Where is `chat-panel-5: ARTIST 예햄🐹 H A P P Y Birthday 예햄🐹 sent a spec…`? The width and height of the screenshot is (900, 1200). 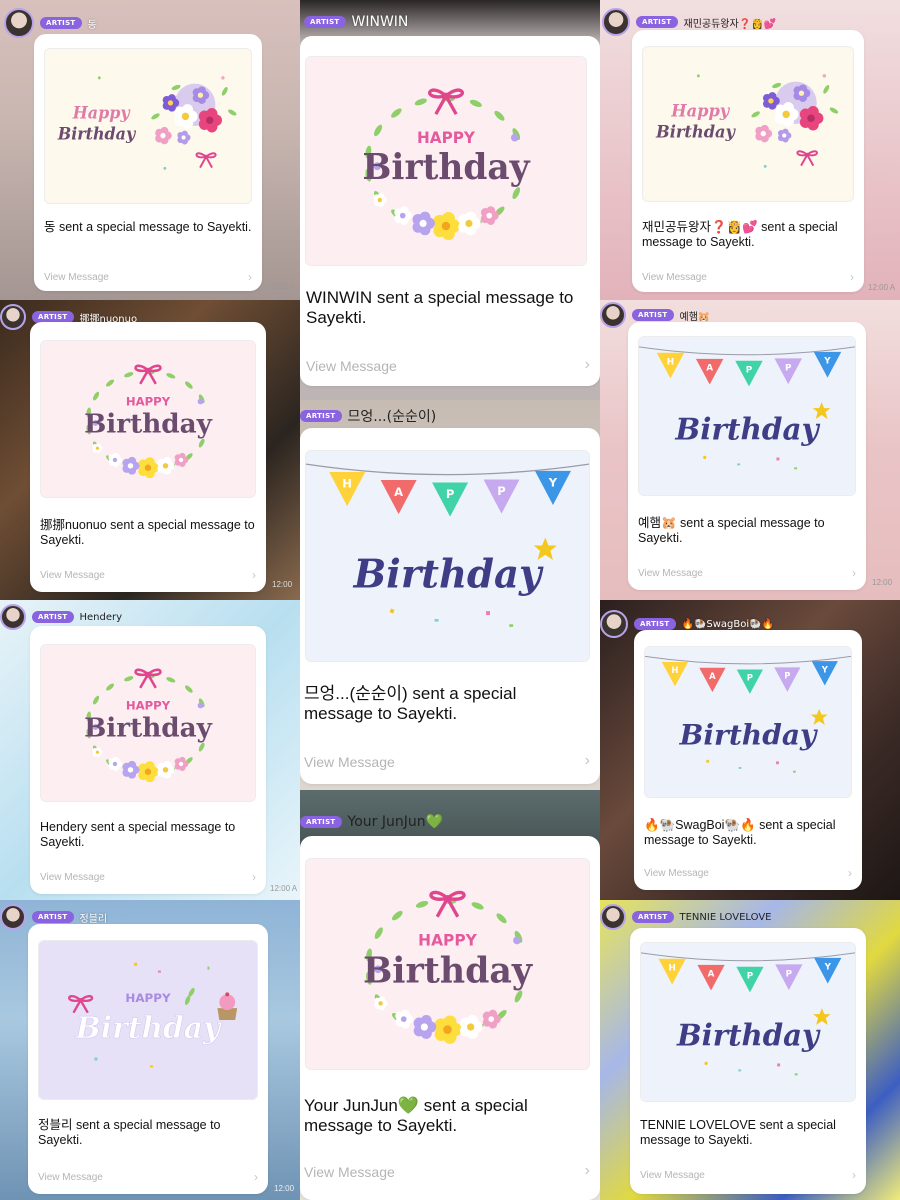 chat-panel-5: ARTIST 예햄🐹 H A P P Y Birthday 예햄🐹 sent a spec… is located at coordinates (750, 450).